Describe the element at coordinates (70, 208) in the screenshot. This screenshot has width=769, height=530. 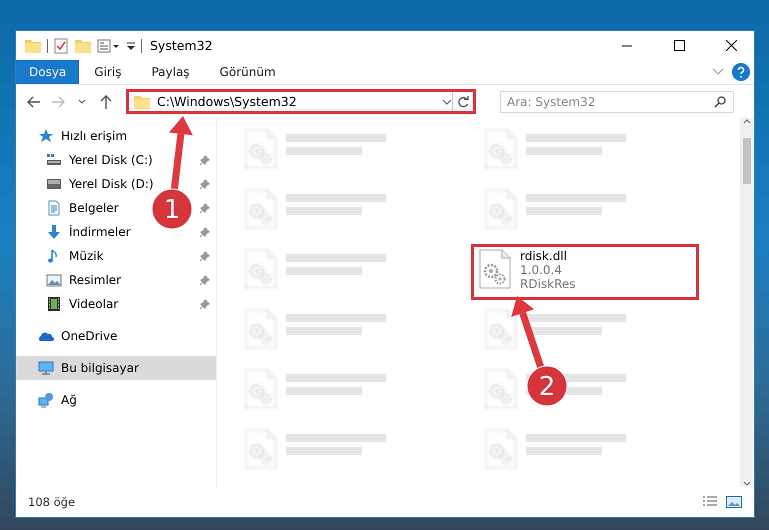
I see `navigation-item: Belgeler` at that location.